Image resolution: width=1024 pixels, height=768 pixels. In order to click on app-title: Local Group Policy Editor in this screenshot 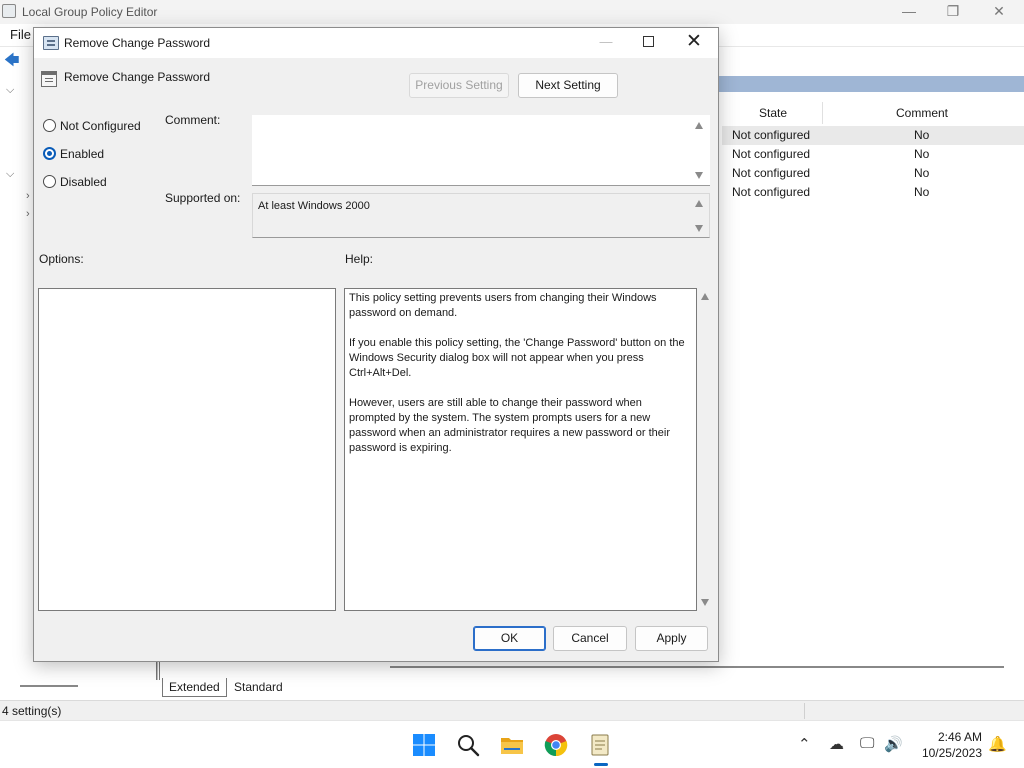, I will do `click(90, 12)`.